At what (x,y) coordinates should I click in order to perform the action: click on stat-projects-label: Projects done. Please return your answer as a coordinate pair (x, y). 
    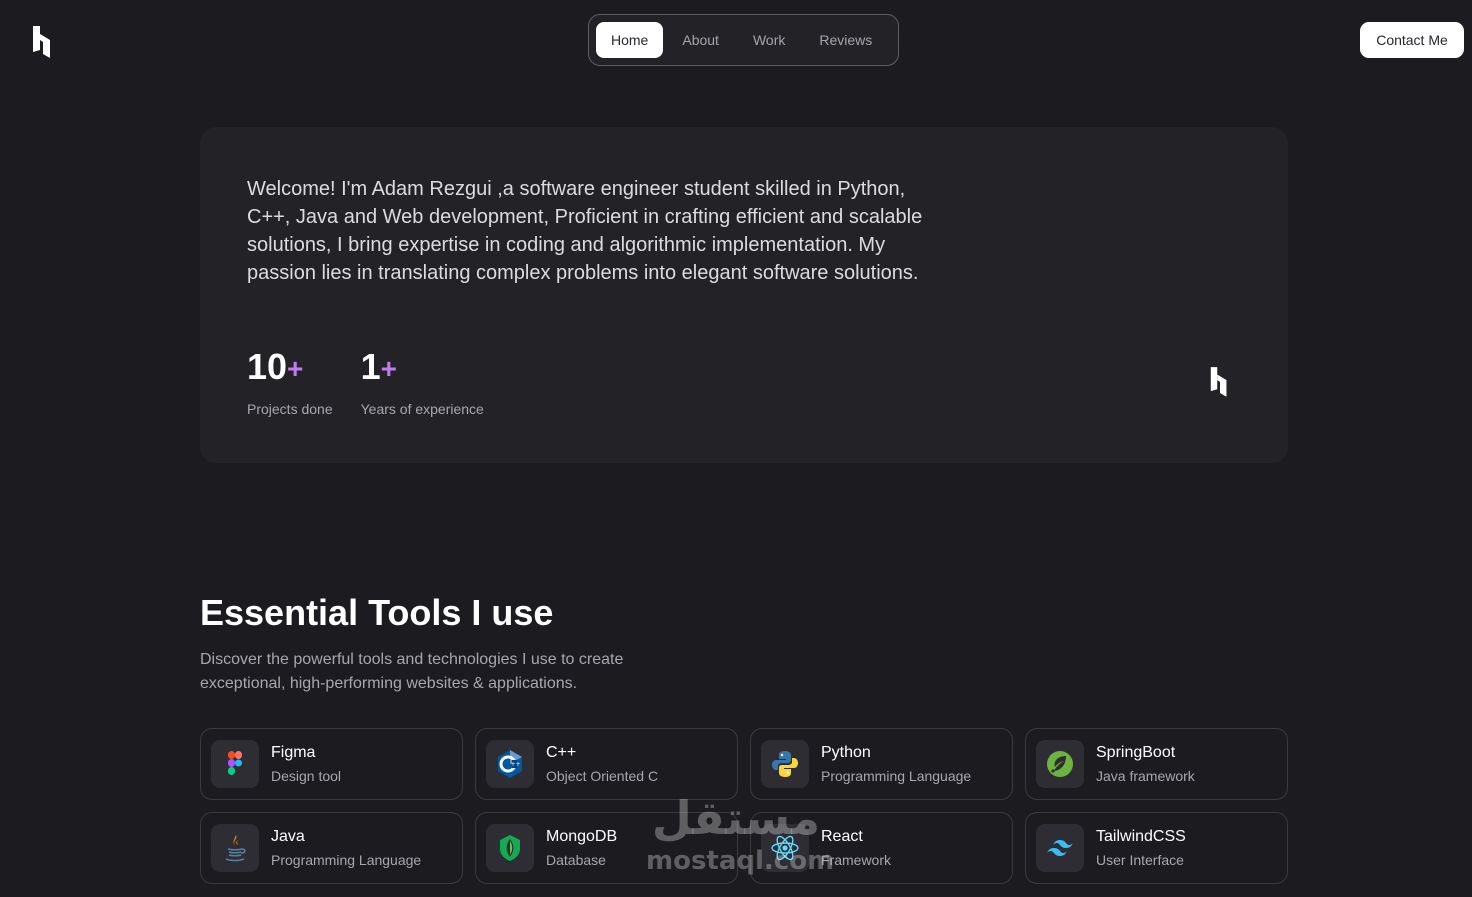
    Looking at the image, I should click on (290, 409).